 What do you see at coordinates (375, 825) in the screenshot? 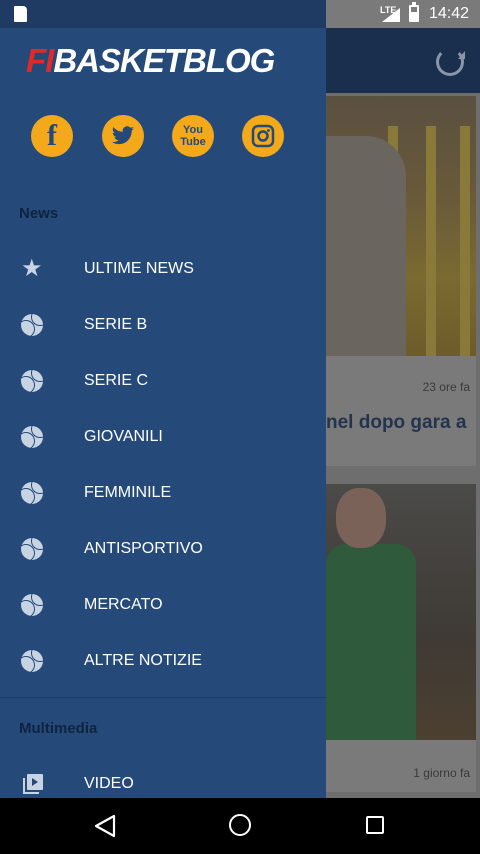
I see `recent-apps-icon` at bounding box center [375, 825].